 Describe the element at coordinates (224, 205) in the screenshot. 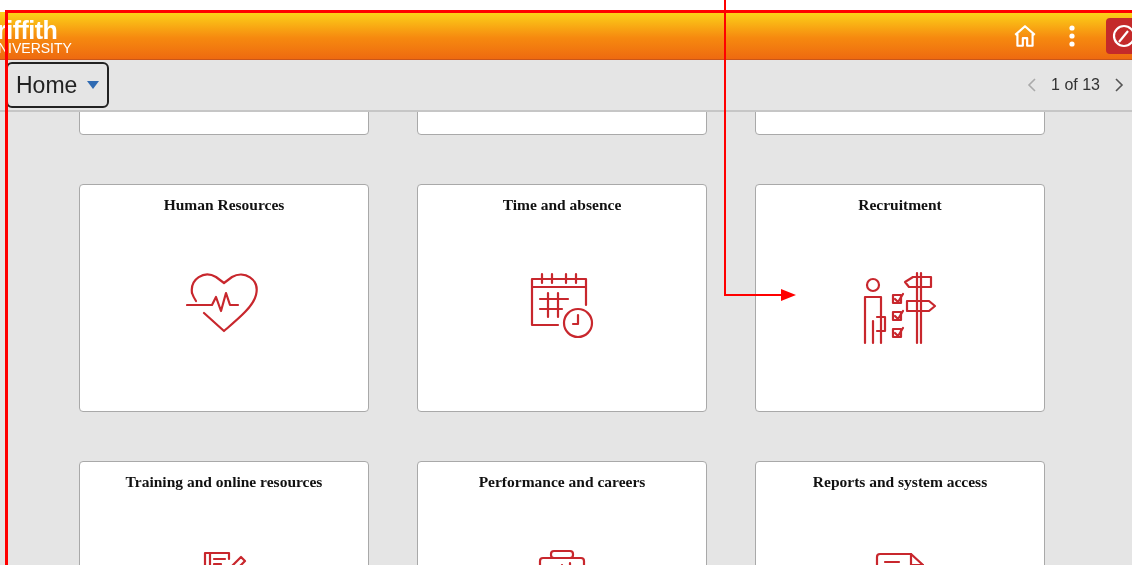

I see `tile-title: Human Resources` at that location.